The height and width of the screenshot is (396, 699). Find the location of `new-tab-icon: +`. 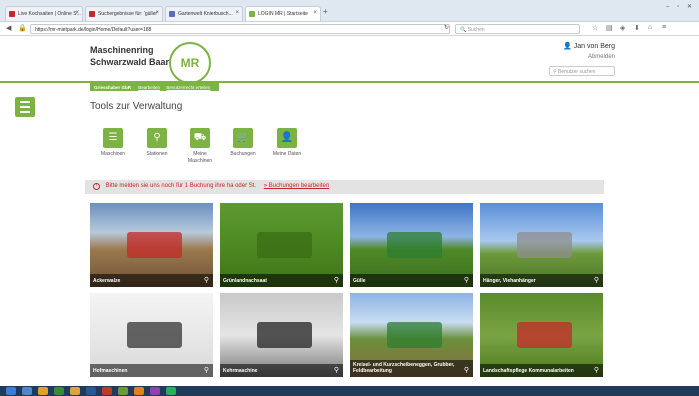

new-tab-icon: + is located at coordinates (325, 11).